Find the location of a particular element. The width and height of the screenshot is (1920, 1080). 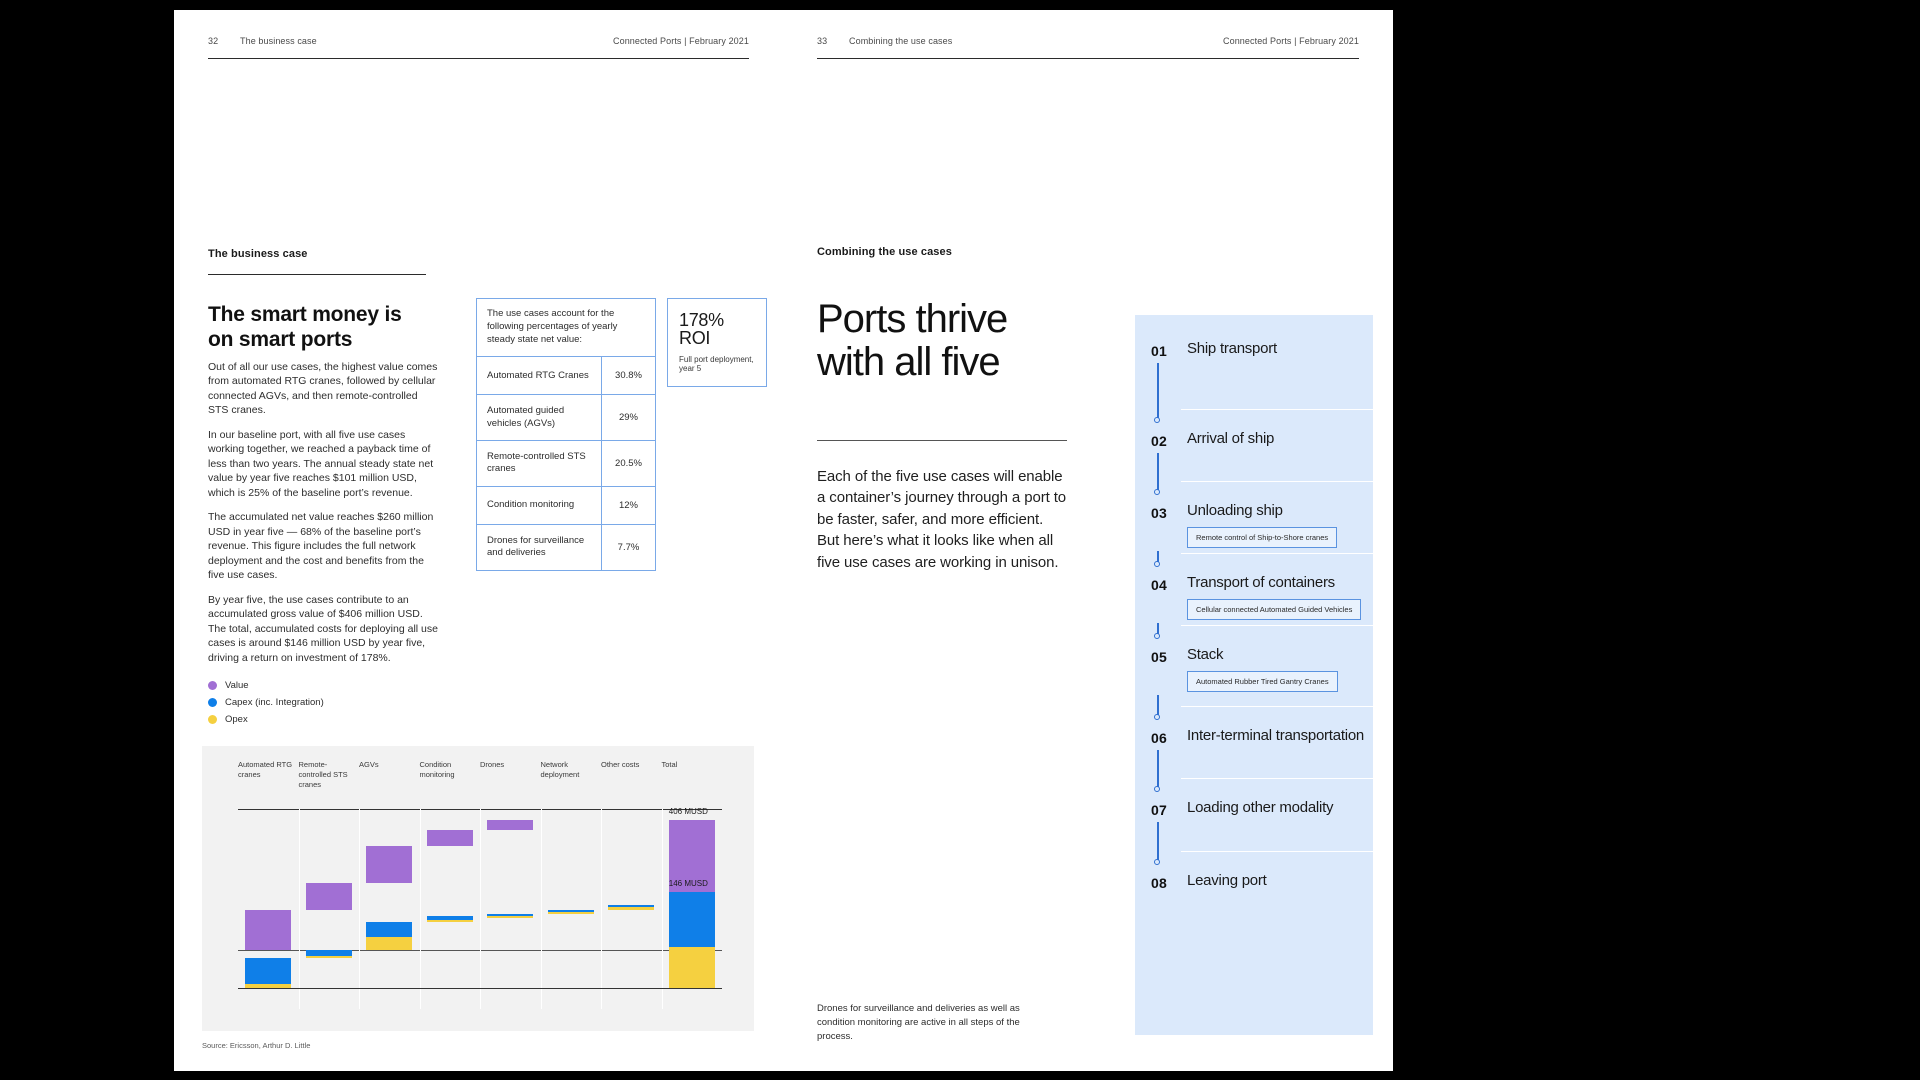

step-label: Ship transport is located at coordinates (1232, 348).